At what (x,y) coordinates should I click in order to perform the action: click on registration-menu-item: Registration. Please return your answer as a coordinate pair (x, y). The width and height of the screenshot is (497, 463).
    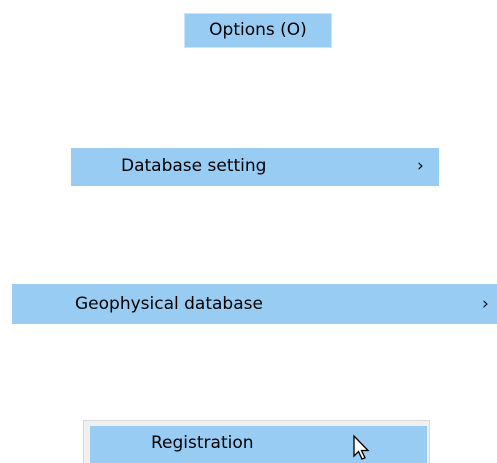
    Looking at the image, I should click on (258, 444).